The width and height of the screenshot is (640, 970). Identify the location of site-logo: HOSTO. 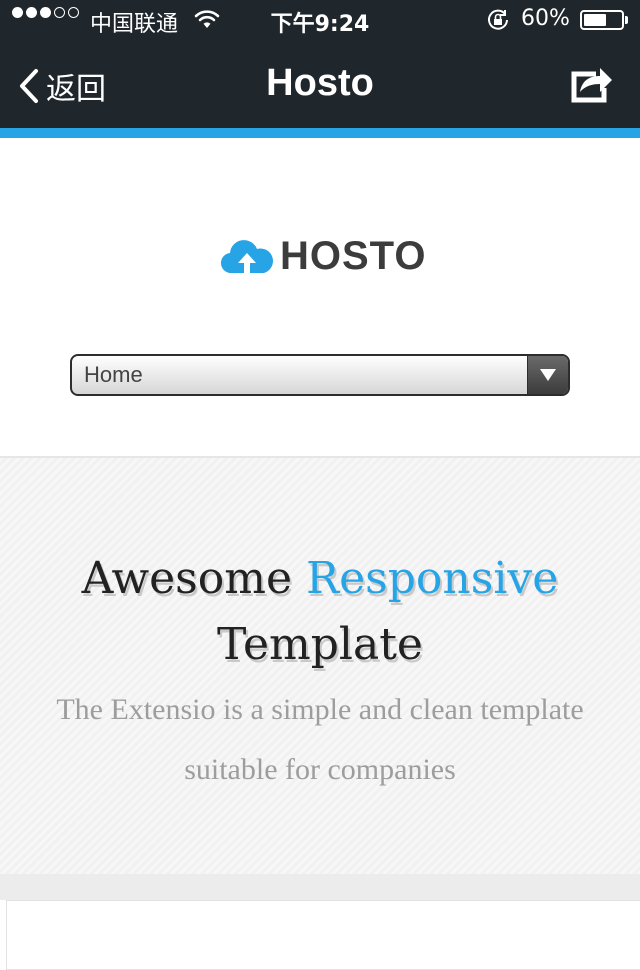
(323, 256).